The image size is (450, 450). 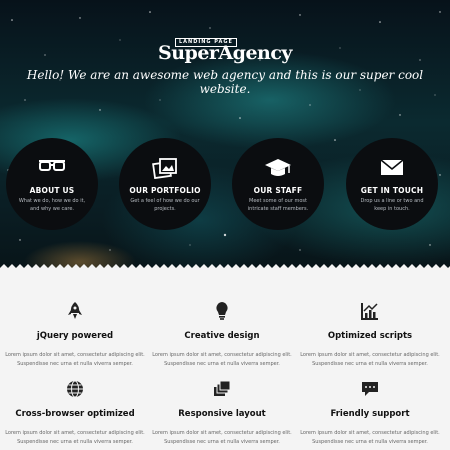 What do you see at coordinates (165, 190) in the screenshot?
I see `circle-title: OUR PORTFOLIO` at bounding box center [165, 190].